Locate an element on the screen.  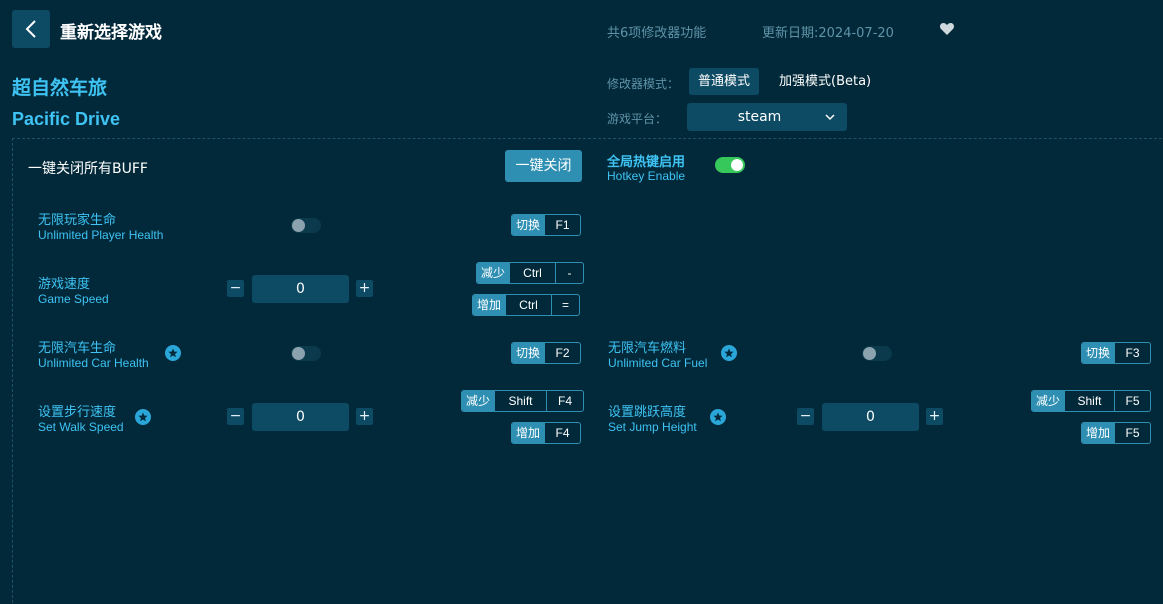
hotkey-key: F3 is located at coordinates (1132, 353).